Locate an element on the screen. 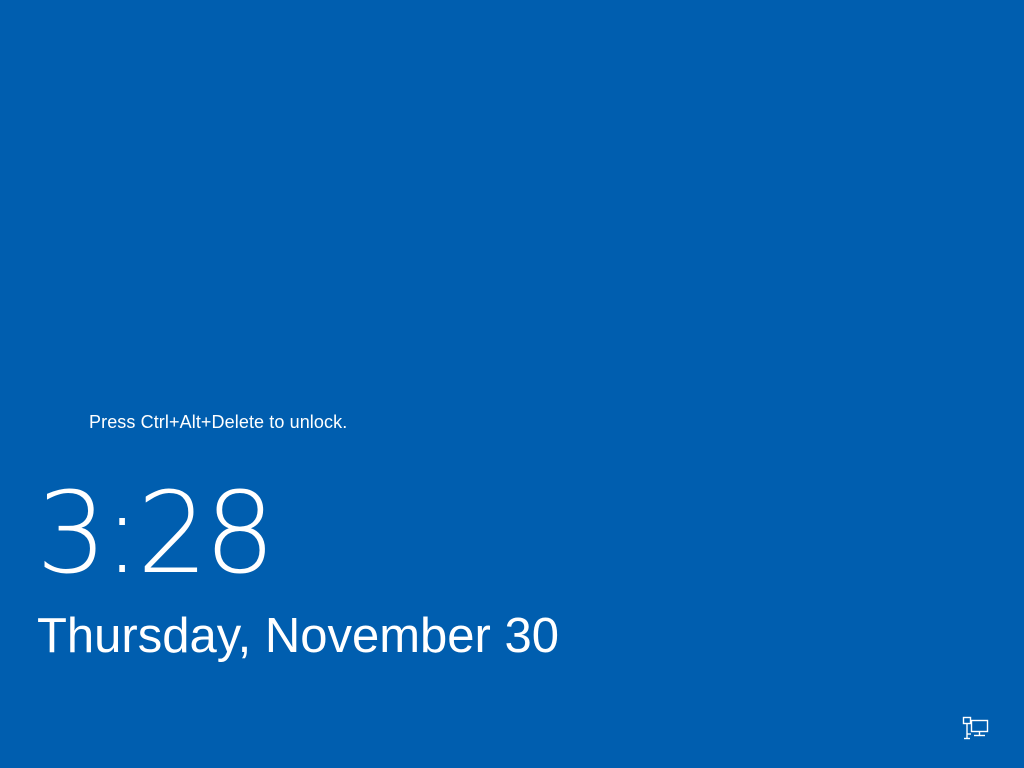 This screenshot has height=768, width=1024. clock-date: Thursday, November 30 is located at coordinates (298, 636).